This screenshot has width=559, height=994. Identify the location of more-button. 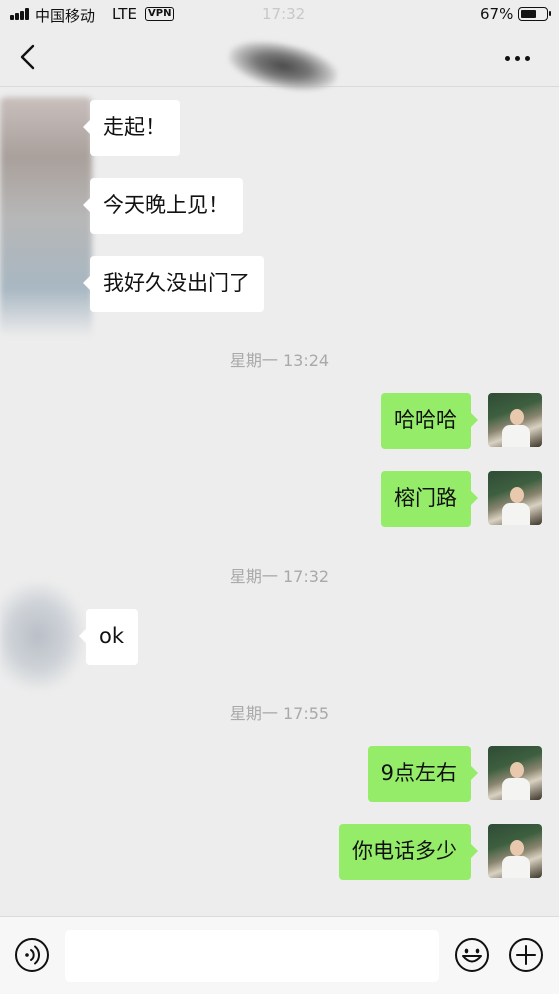
(520, 59).